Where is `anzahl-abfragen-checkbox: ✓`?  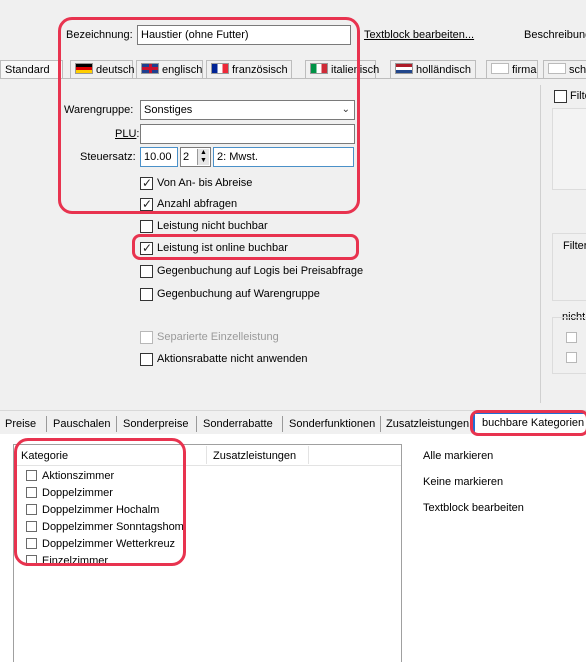 anzahl-abfragen-checkbox: ✓ is located at coordinates (146, 204).